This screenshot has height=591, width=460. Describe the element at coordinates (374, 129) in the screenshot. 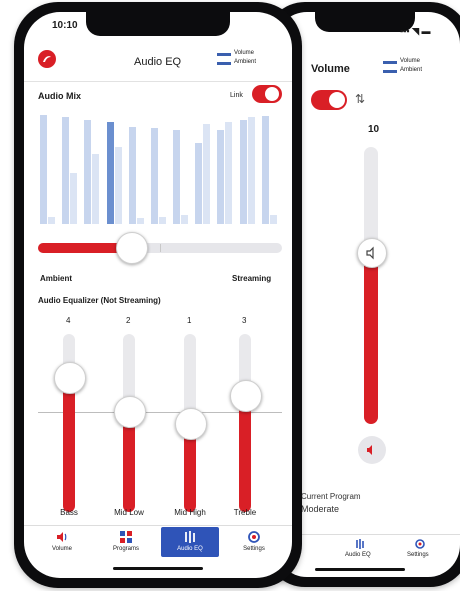

I see `back-volume-value: 10` at that location.